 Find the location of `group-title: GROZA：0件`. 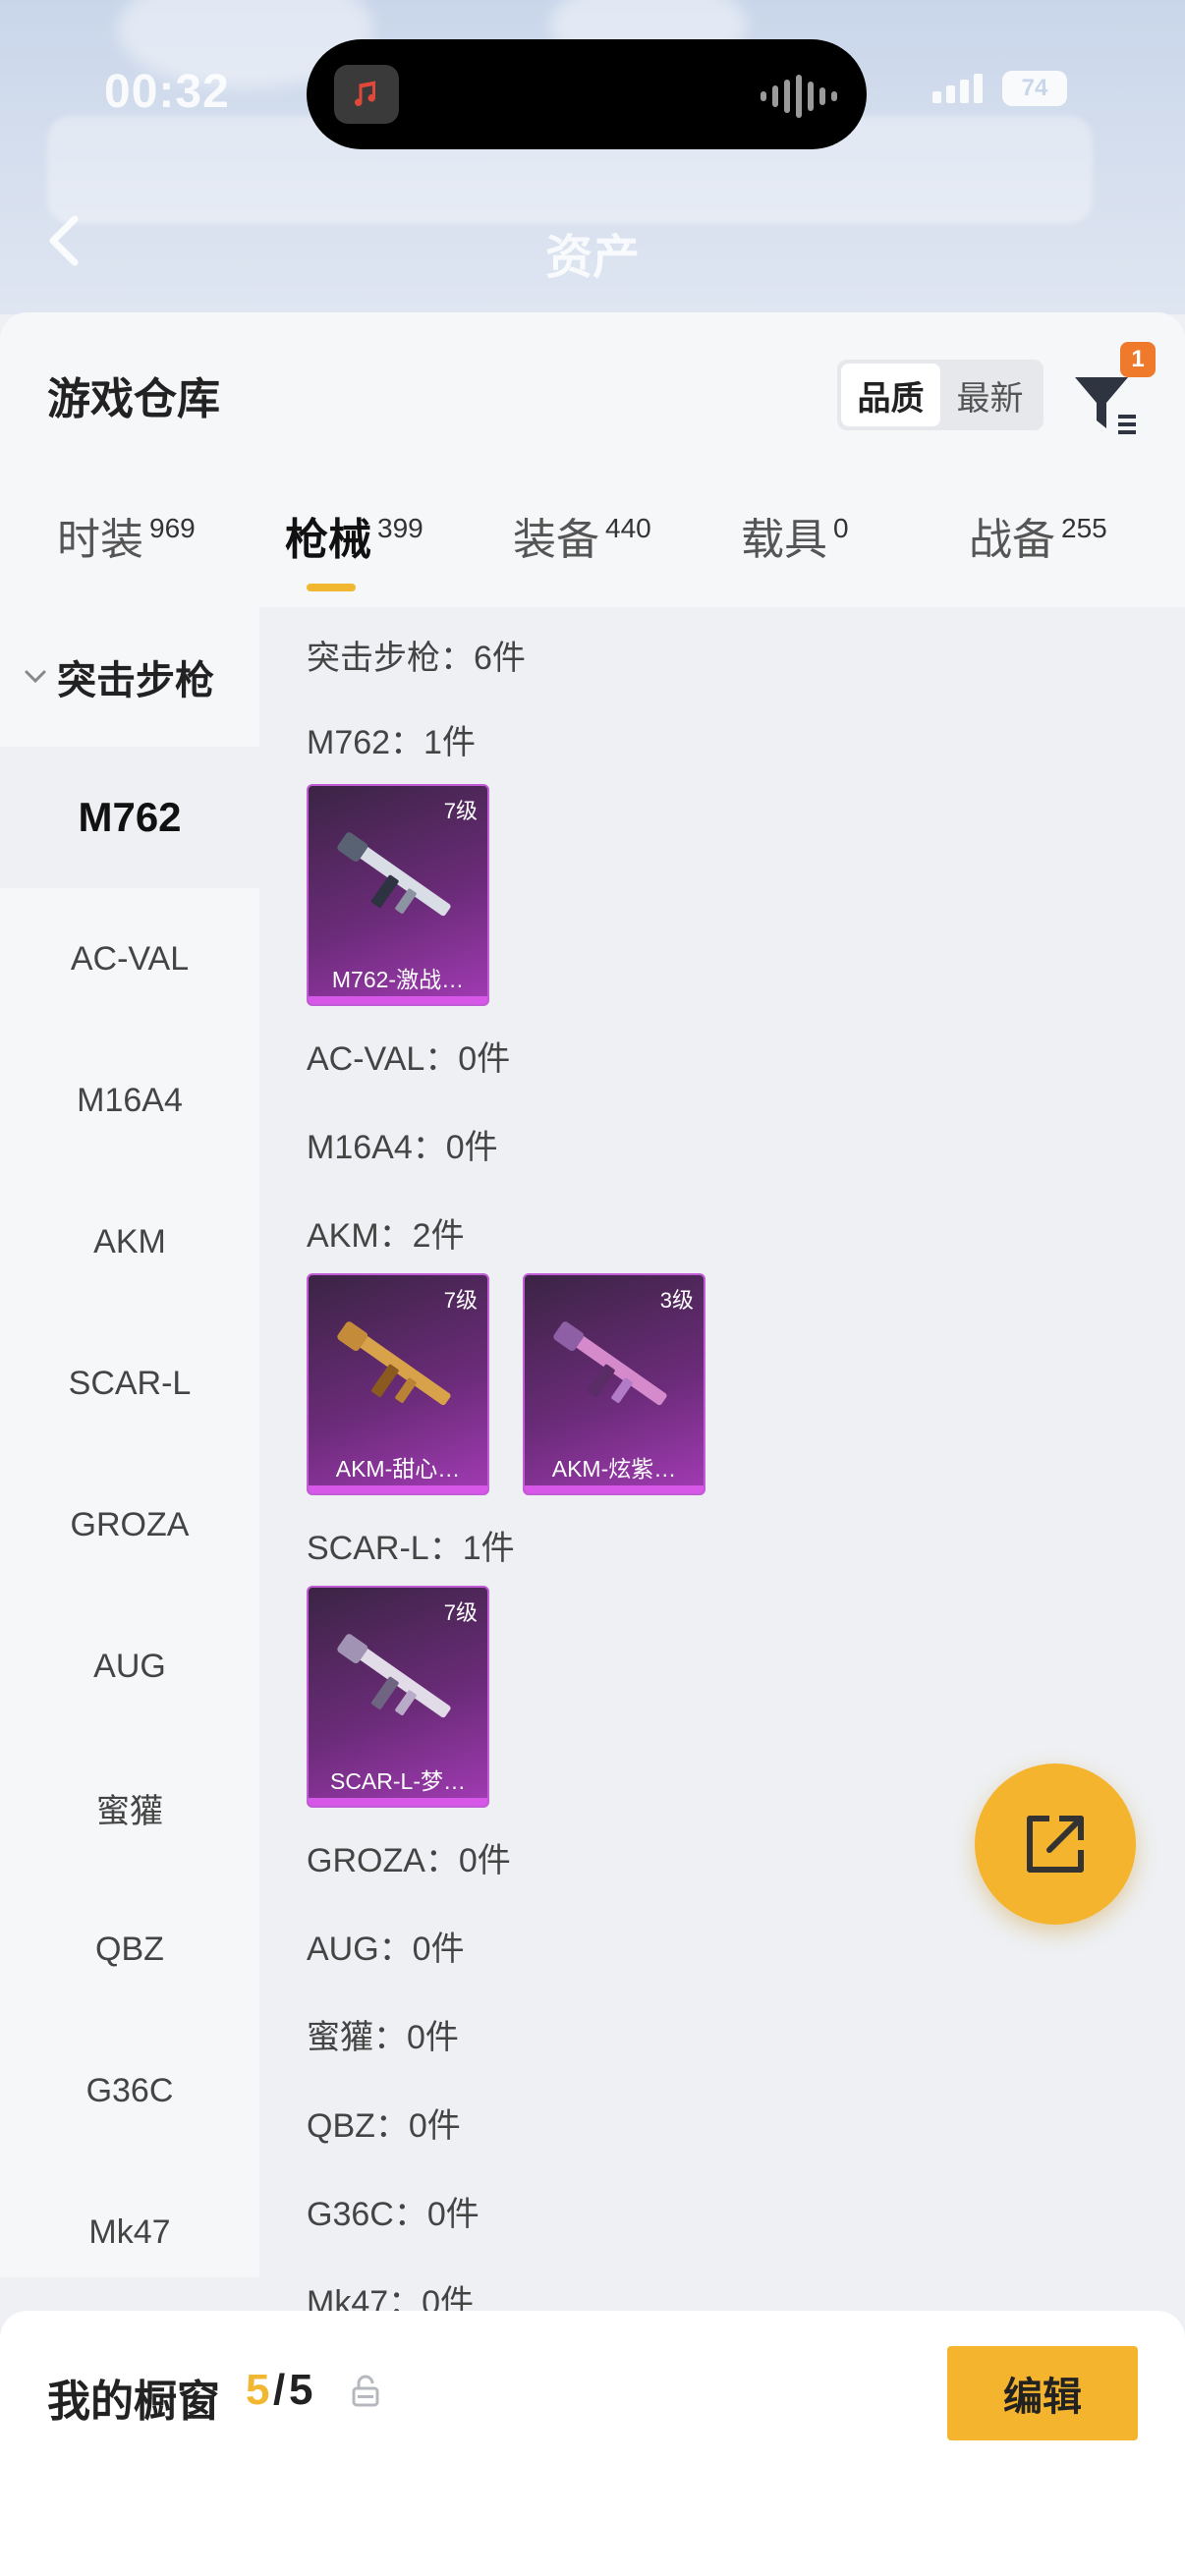

group-title: GROZA：0件 is located at coordinates (409, 1860).